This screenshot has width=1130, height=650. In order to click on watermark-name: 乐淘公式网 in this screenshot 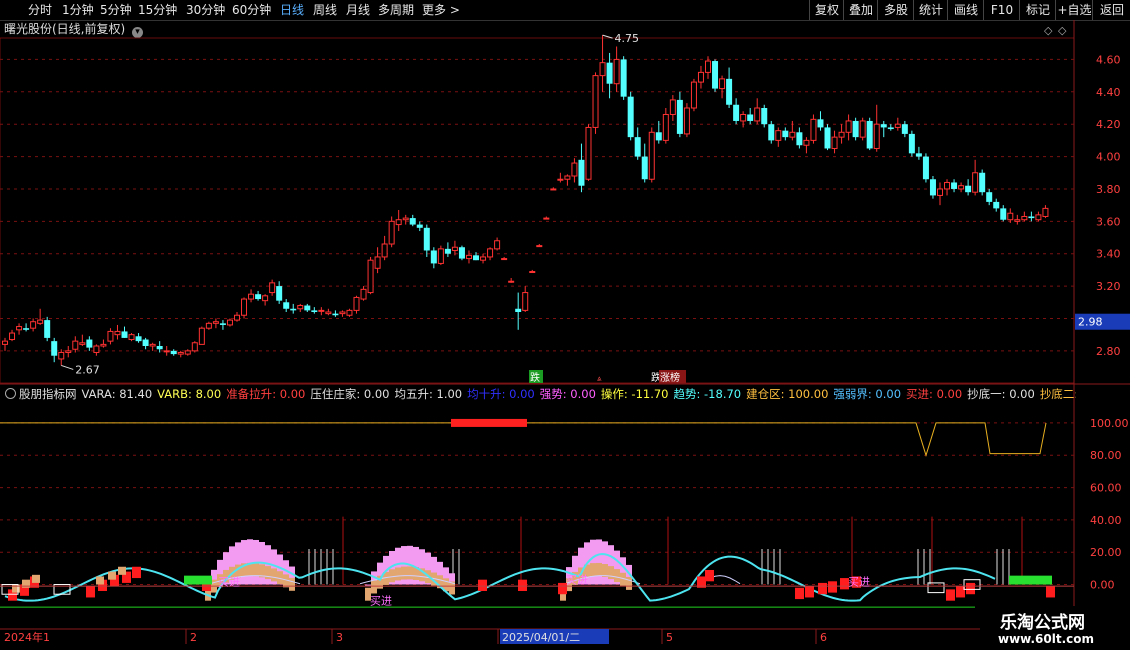, I will do `click(1042, 623)`.